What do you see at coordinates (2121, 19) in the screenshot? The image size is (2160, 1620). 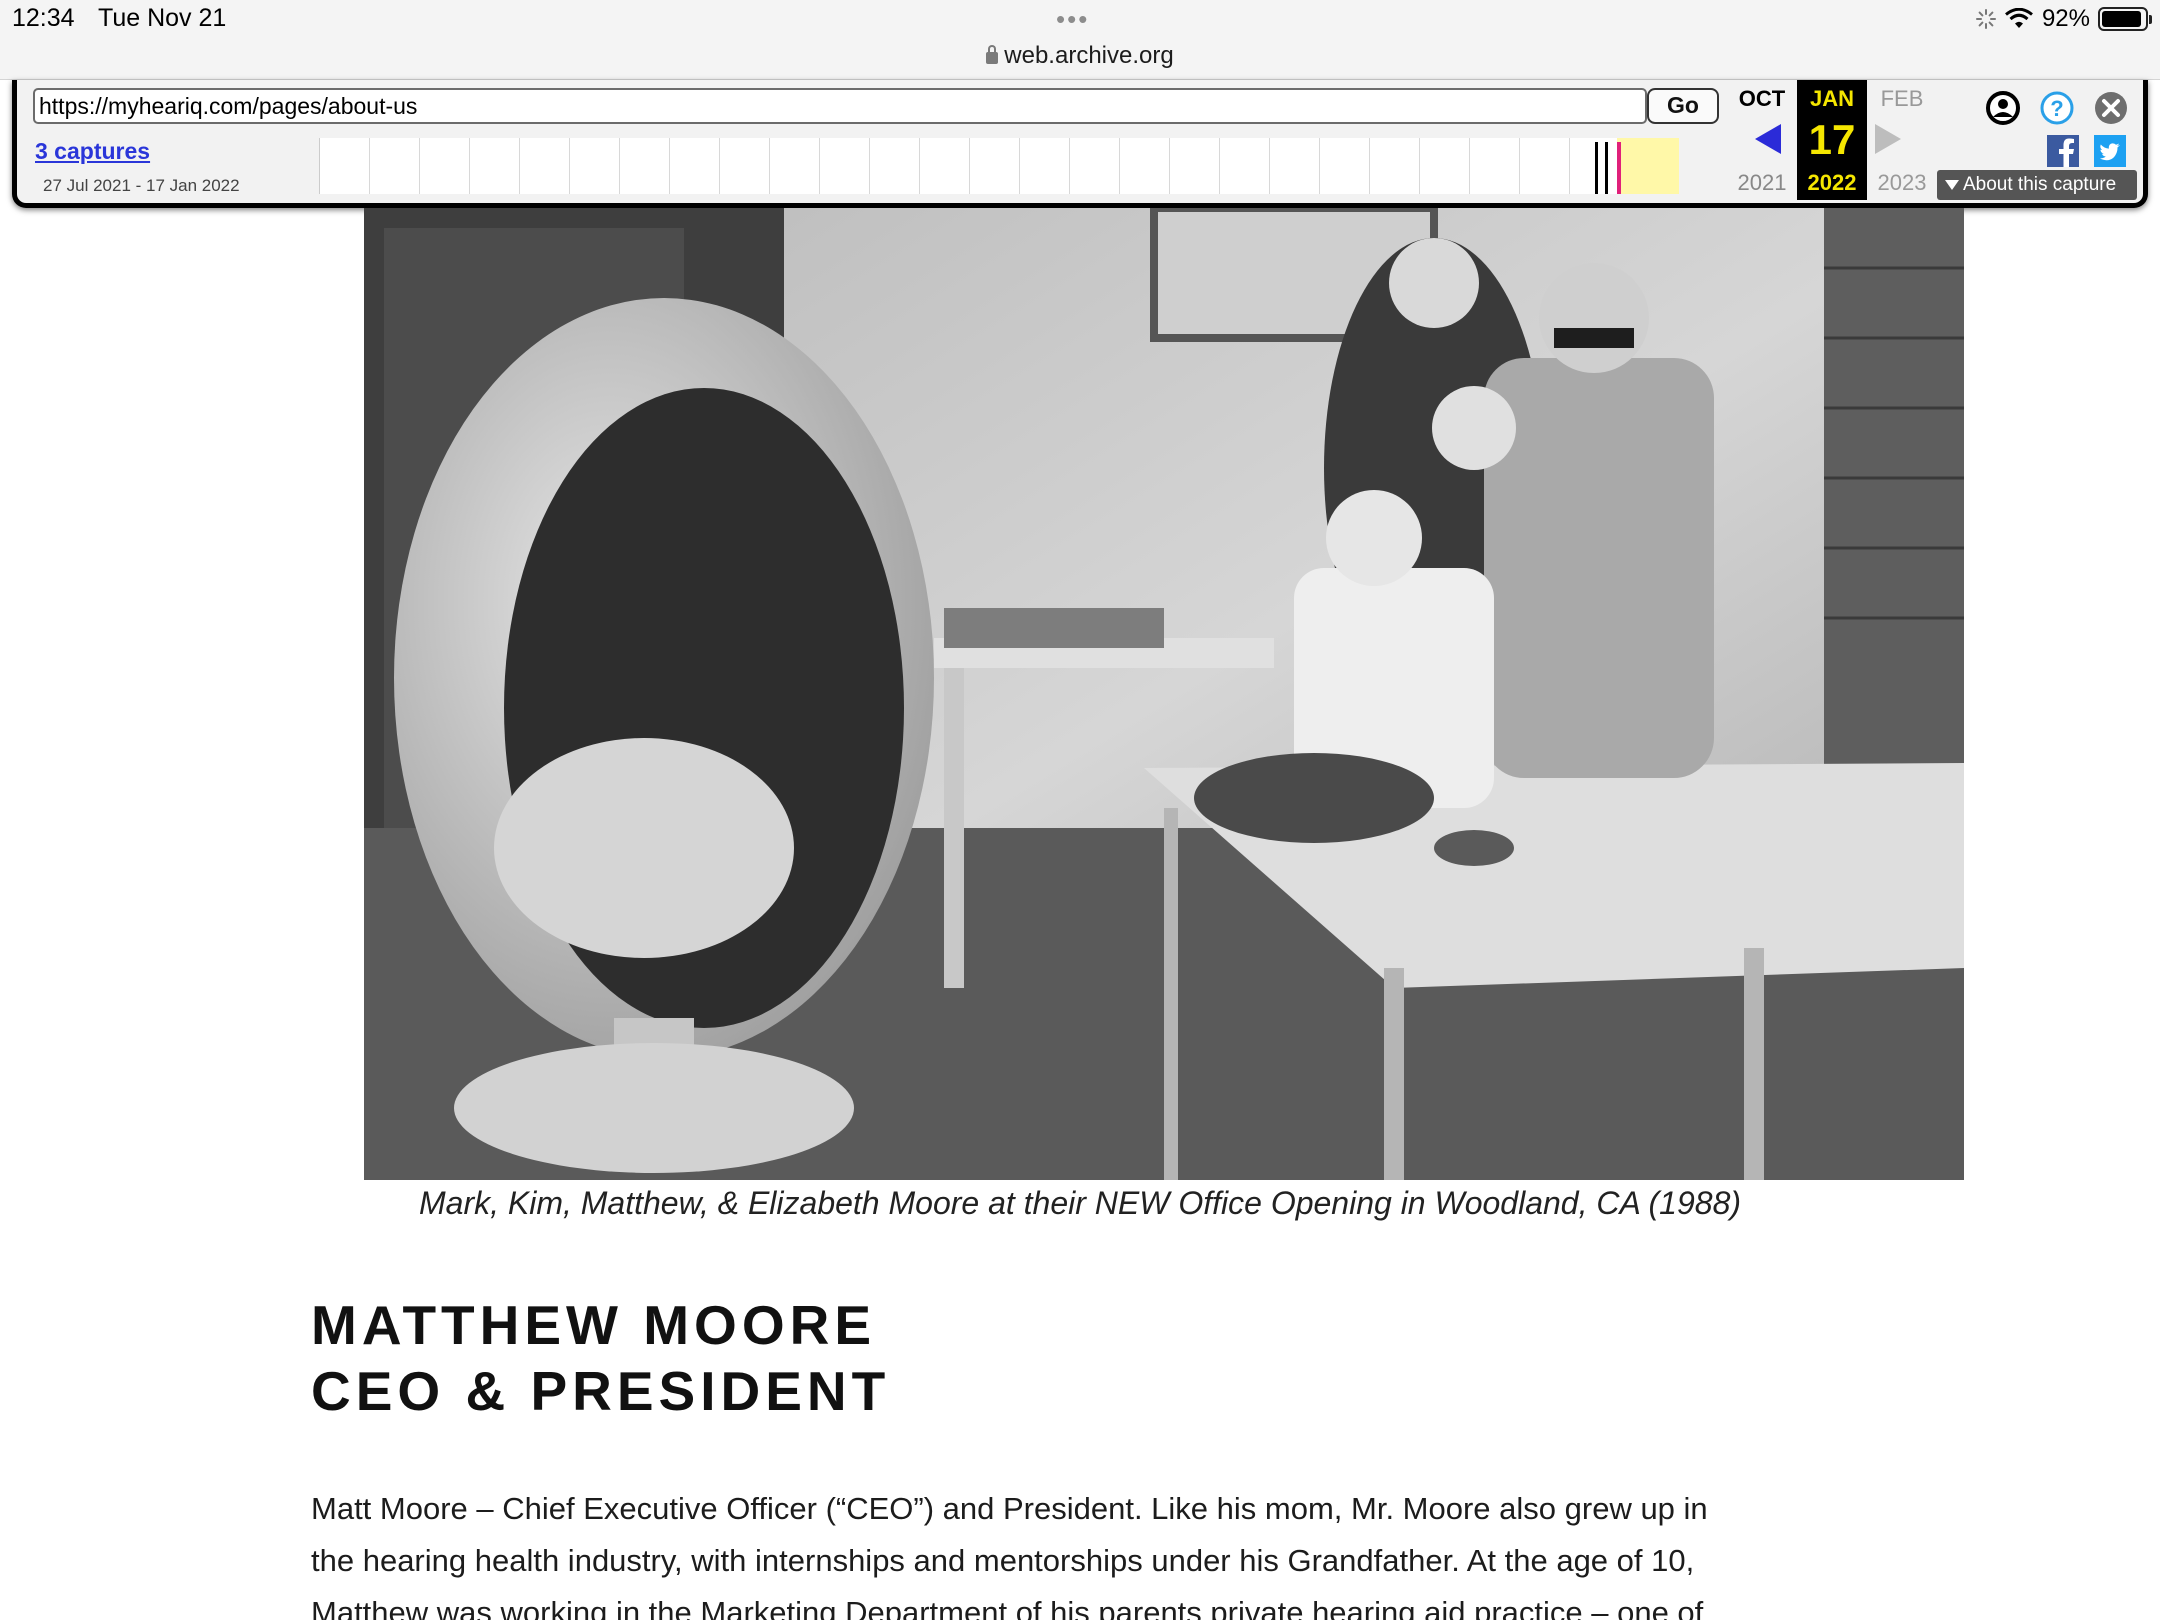 I see `battery-level` at bounding box center [2121, 19].